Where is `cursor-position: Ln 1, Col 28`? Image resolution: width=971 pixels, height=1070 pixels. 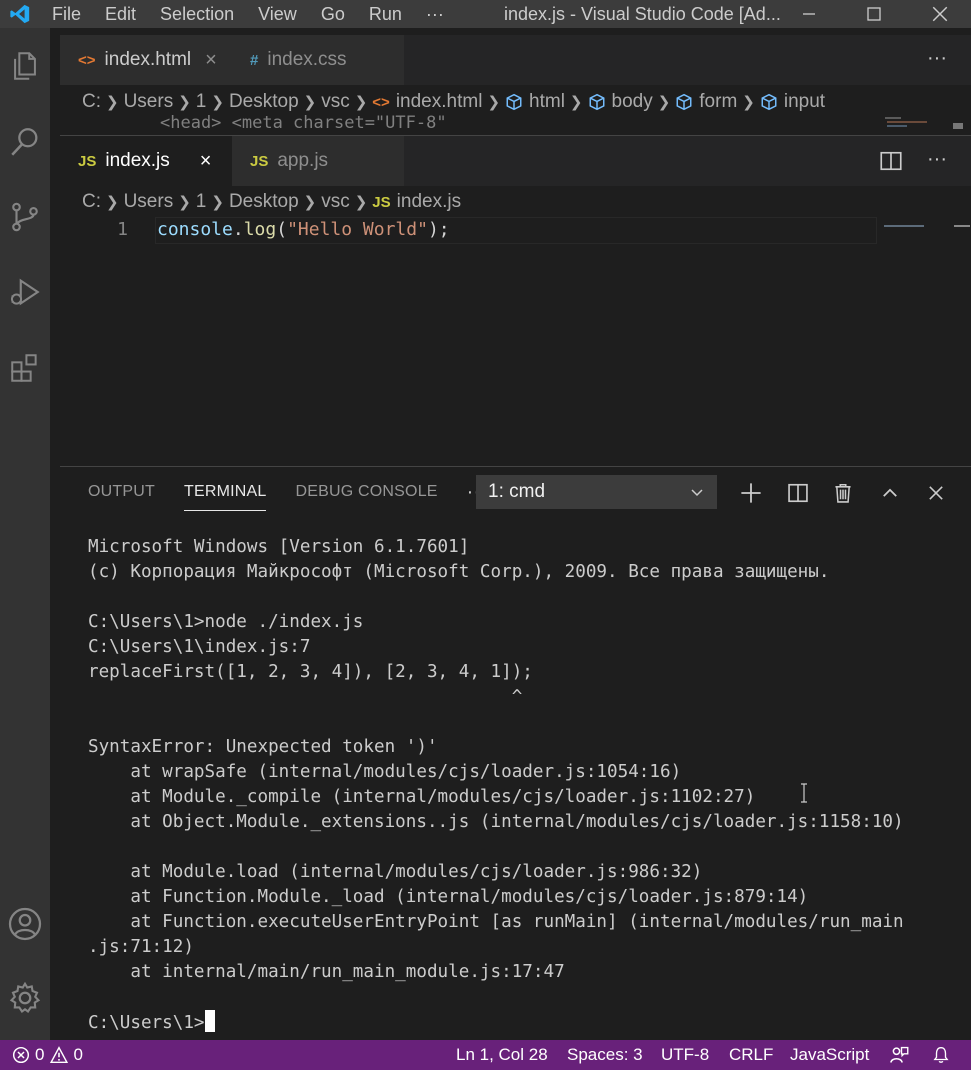 cursor-position: Ln 1, Col 28 is located at coordinates (502, 1055).